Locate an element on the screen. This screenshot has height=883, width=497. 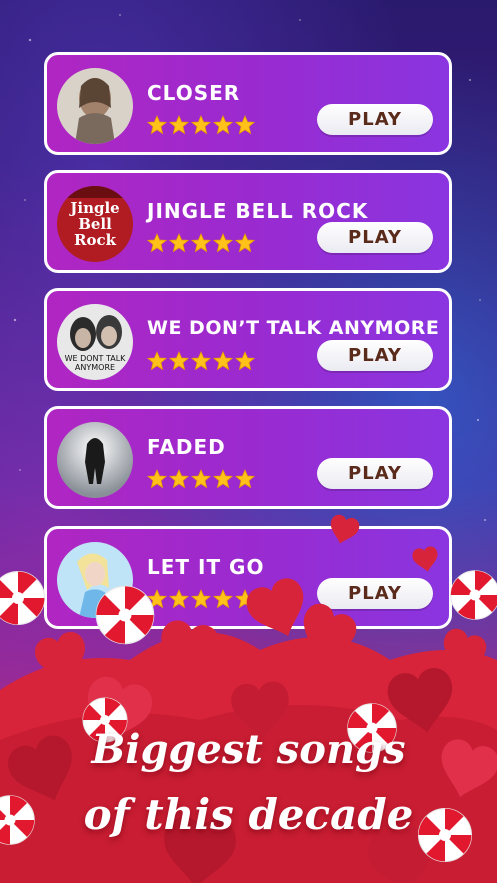
promo-line-1: Biggest songs is located at coordinates (248, 749).